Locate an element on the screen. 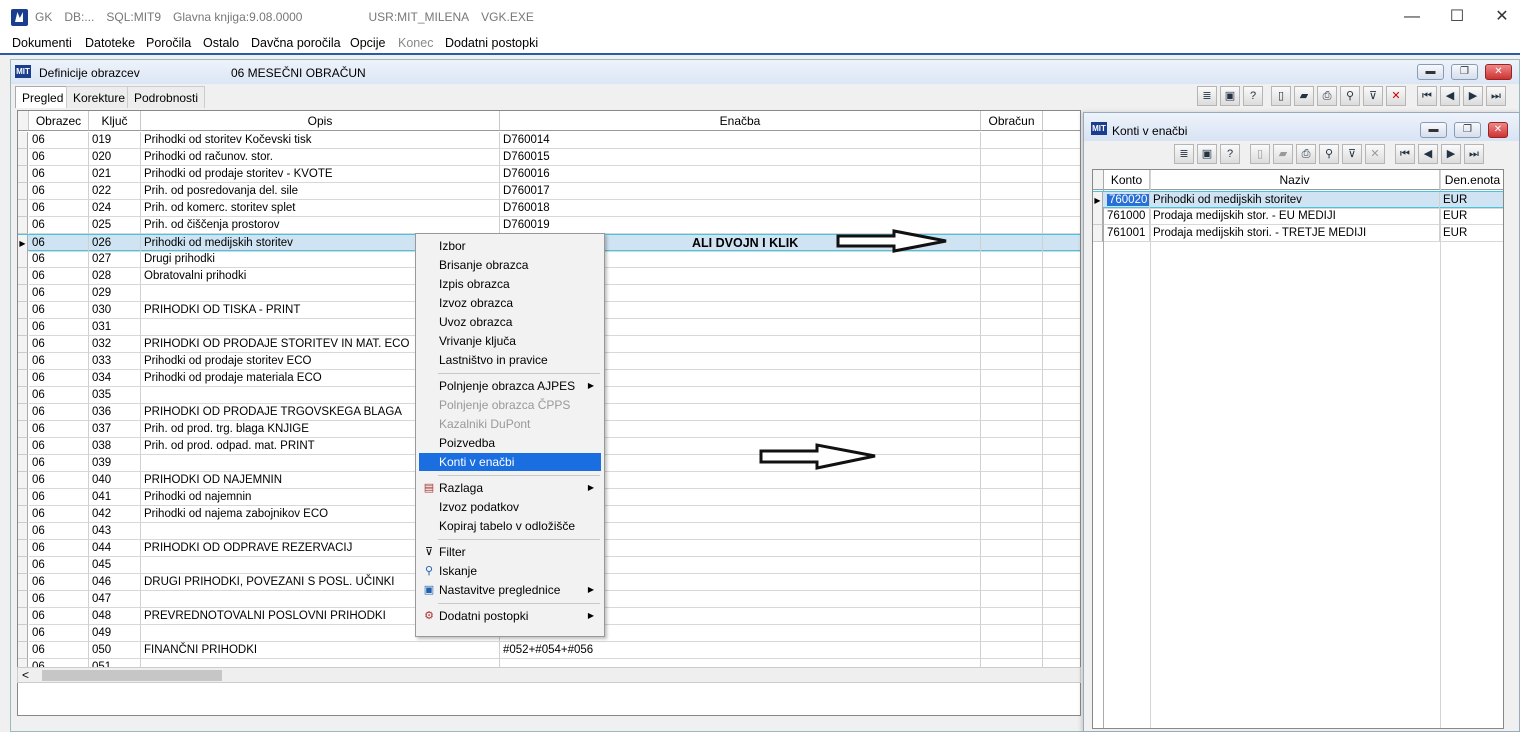 The width and height of the screenshot is (1520, 732). child-close-button: ✕ is located at coordinates (1498, 72).